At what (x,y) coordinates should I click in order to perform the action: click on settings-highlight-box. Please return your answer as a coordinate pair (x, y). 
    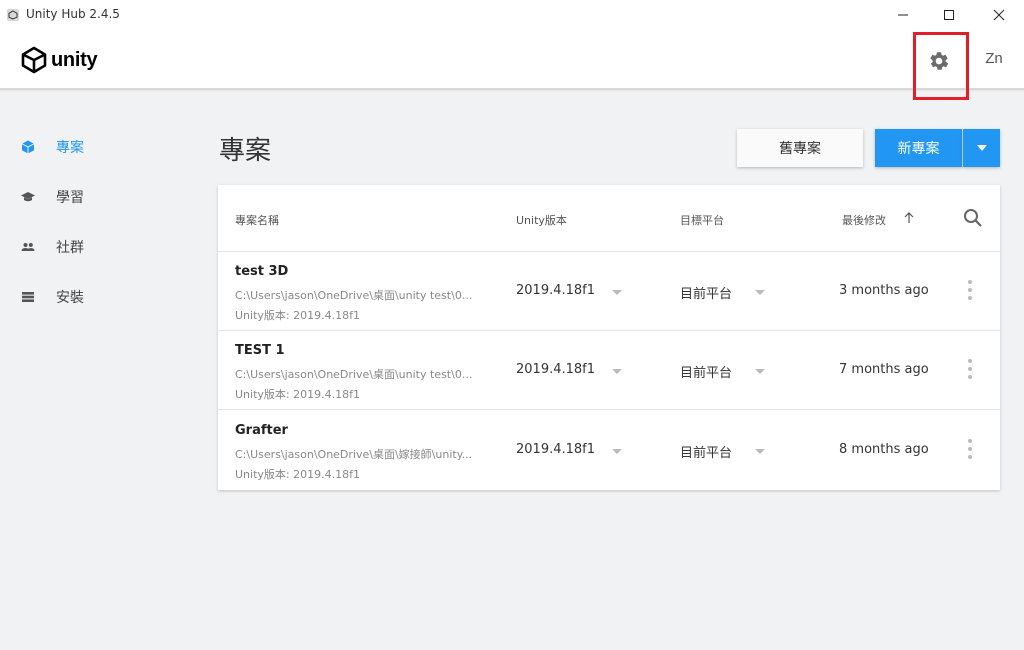
    Looking at the image, I should click on (941, 66).